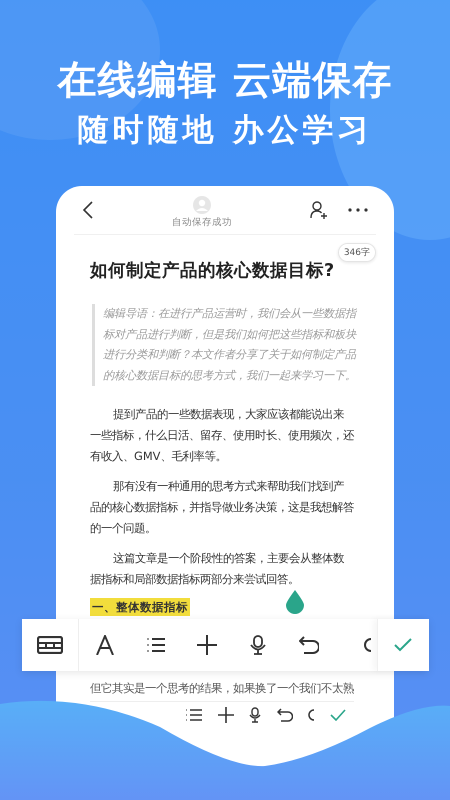 This screenshot has height=800, width=450. I want to click on word-count-badge: 346字, so click(357, 252).